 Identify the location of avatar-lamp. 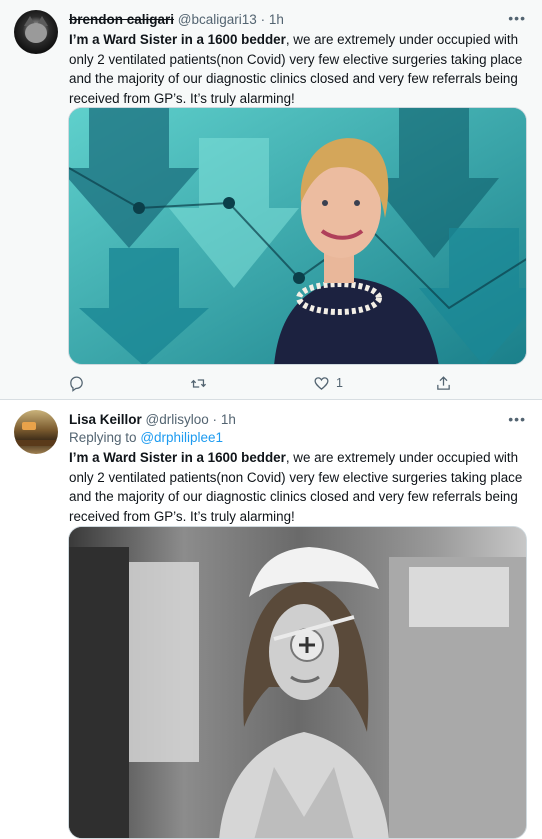
(29, 426).